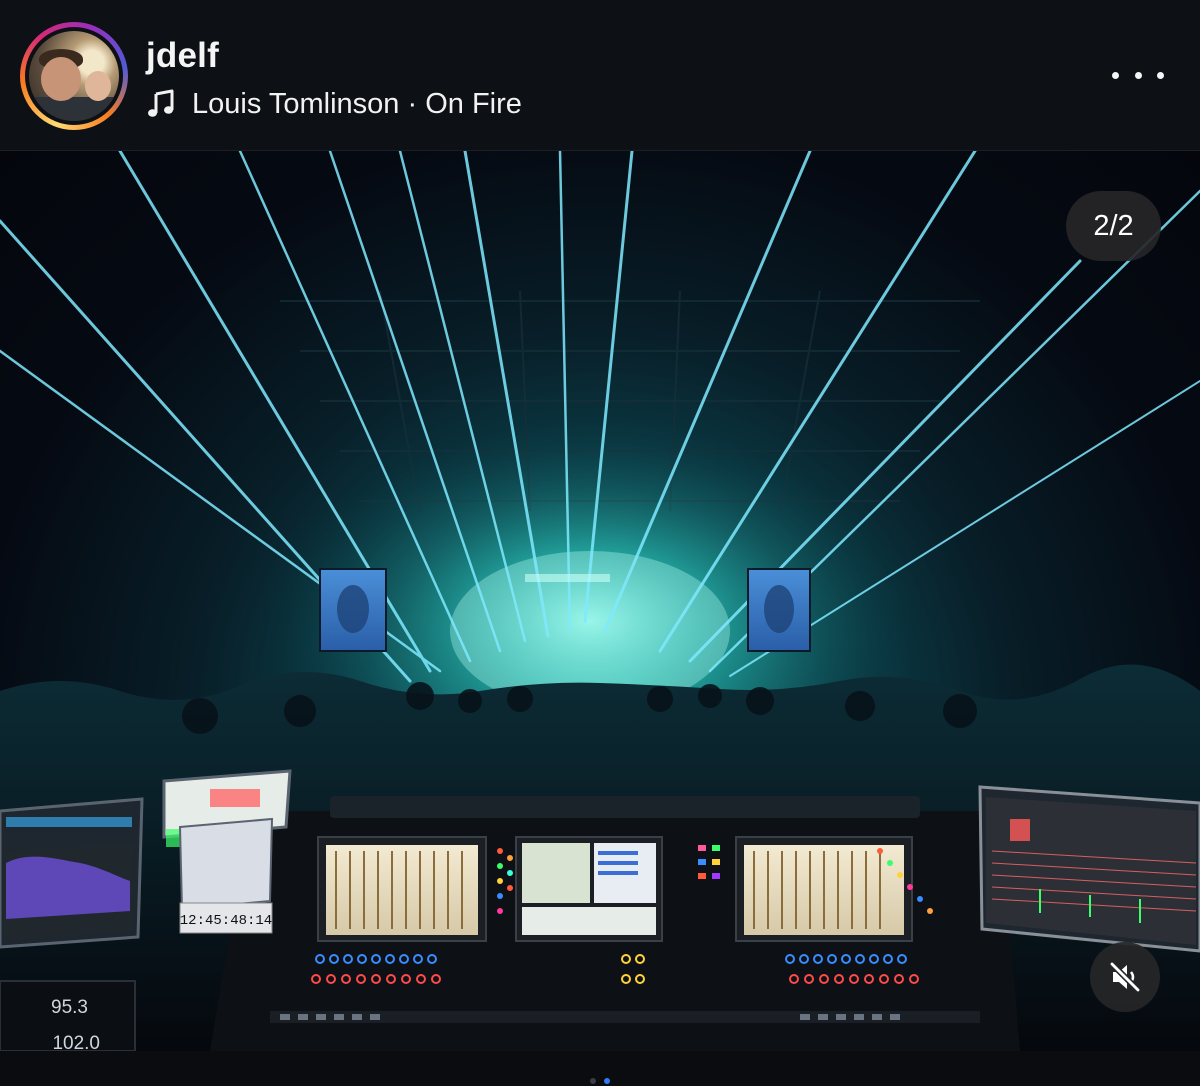 The image size is (1200, 1086). Describe the element at coordinates (1115, 75) in the screenshot. I see `more-options-icon` at that location.